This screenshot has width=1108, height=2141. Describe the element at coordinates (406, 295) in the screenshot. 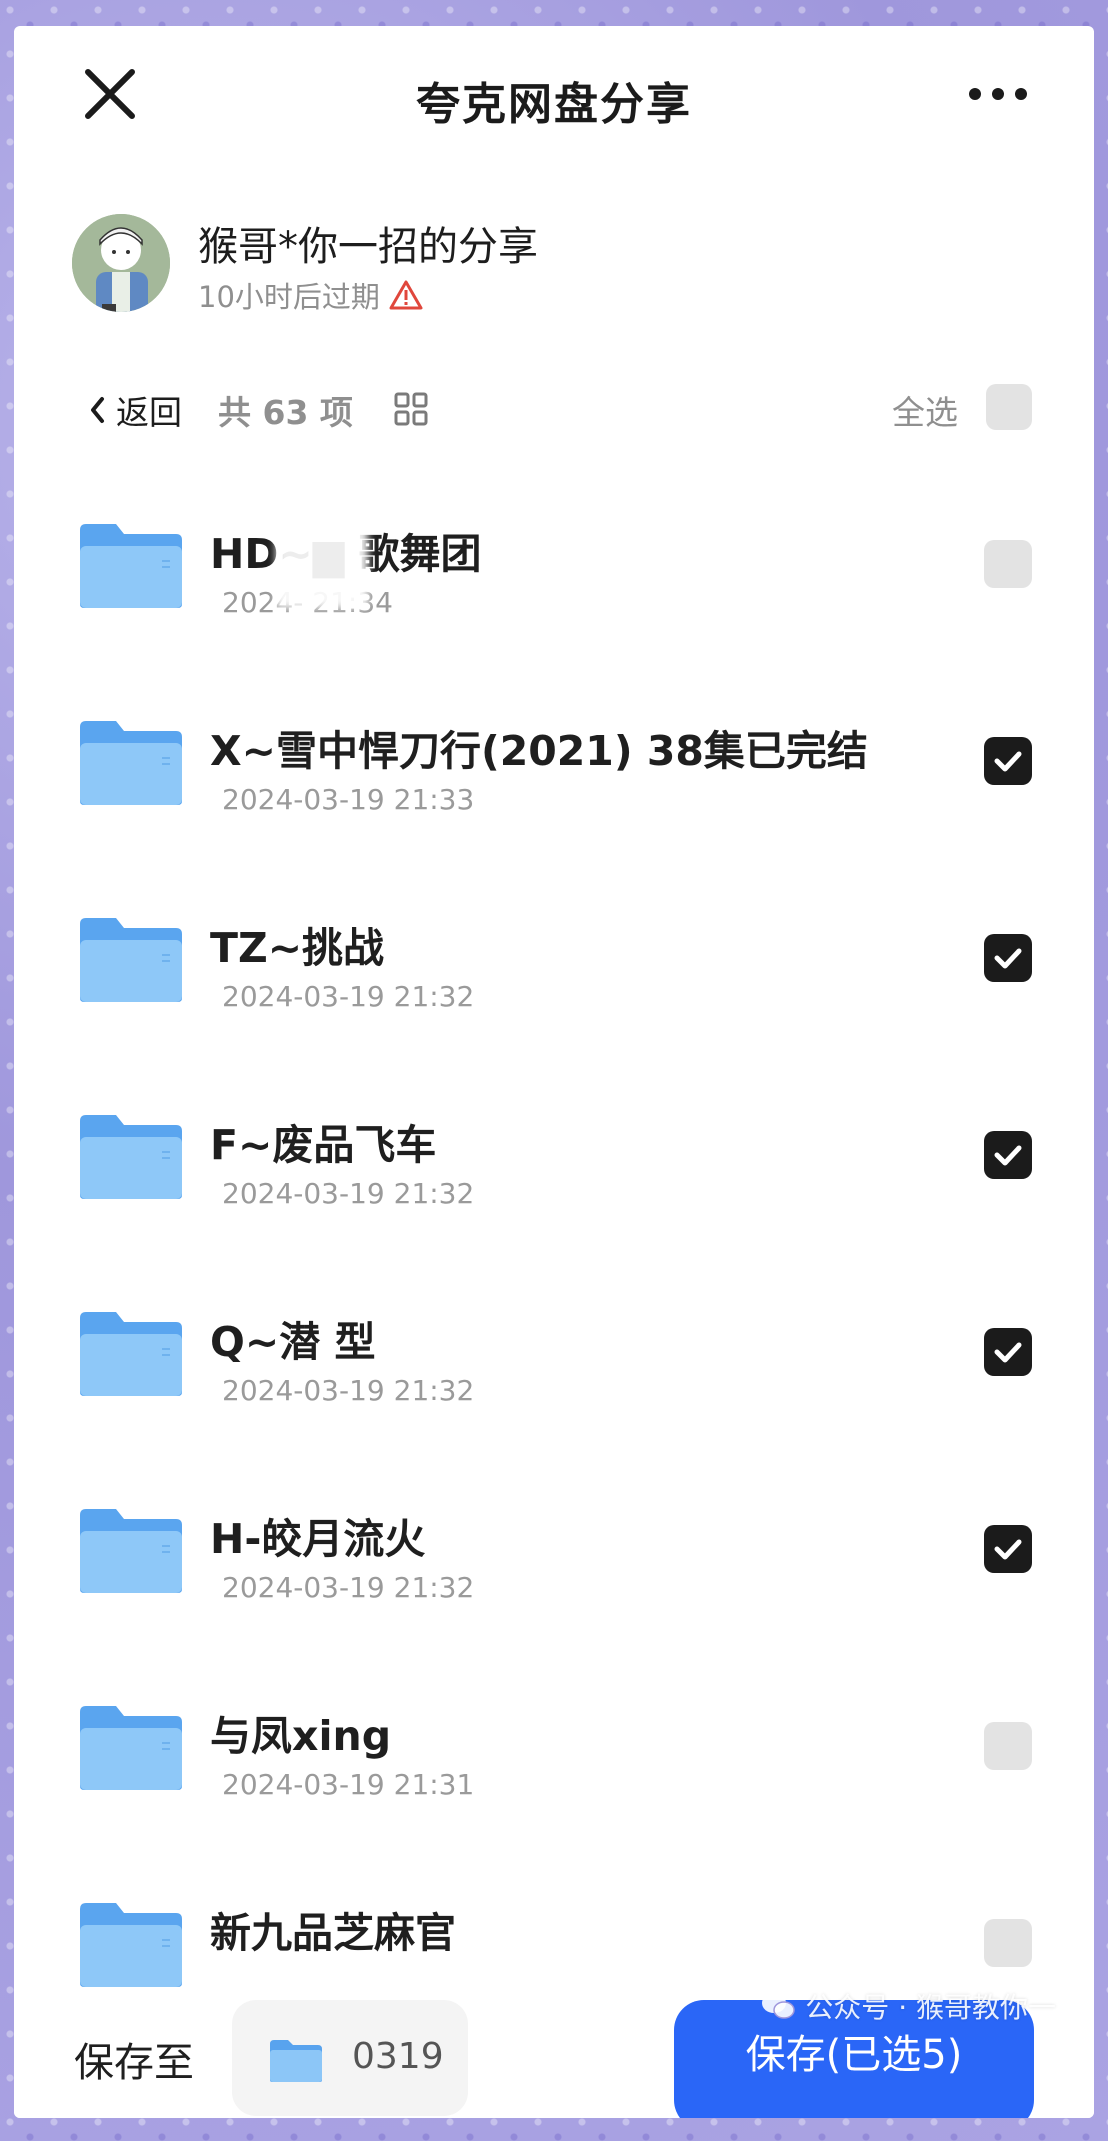

I see `warning-icon` at that location.